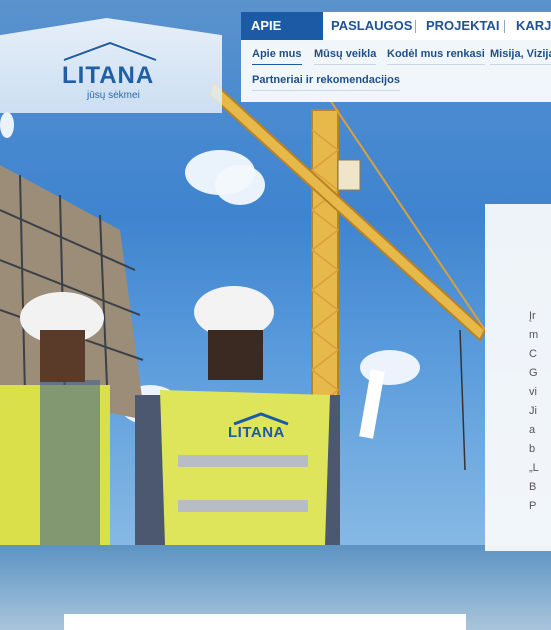 This screenshot has width=551, height=630. I want to click on submenu-item-apie-mus: Apie mus, so click(277, 56).